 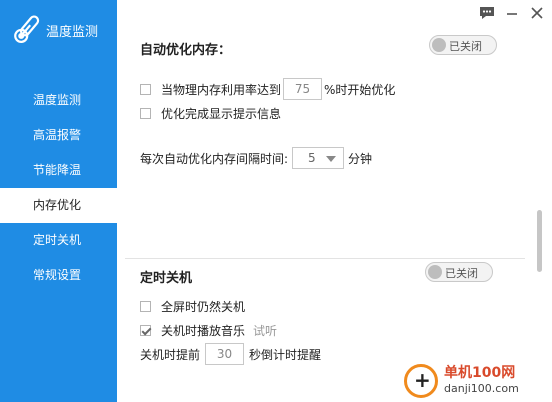 What do you see at coordinates (186, 50) in the screenshot?
I see `memory-section-title: 自动优化内存：` at bounding box center [186, 50].